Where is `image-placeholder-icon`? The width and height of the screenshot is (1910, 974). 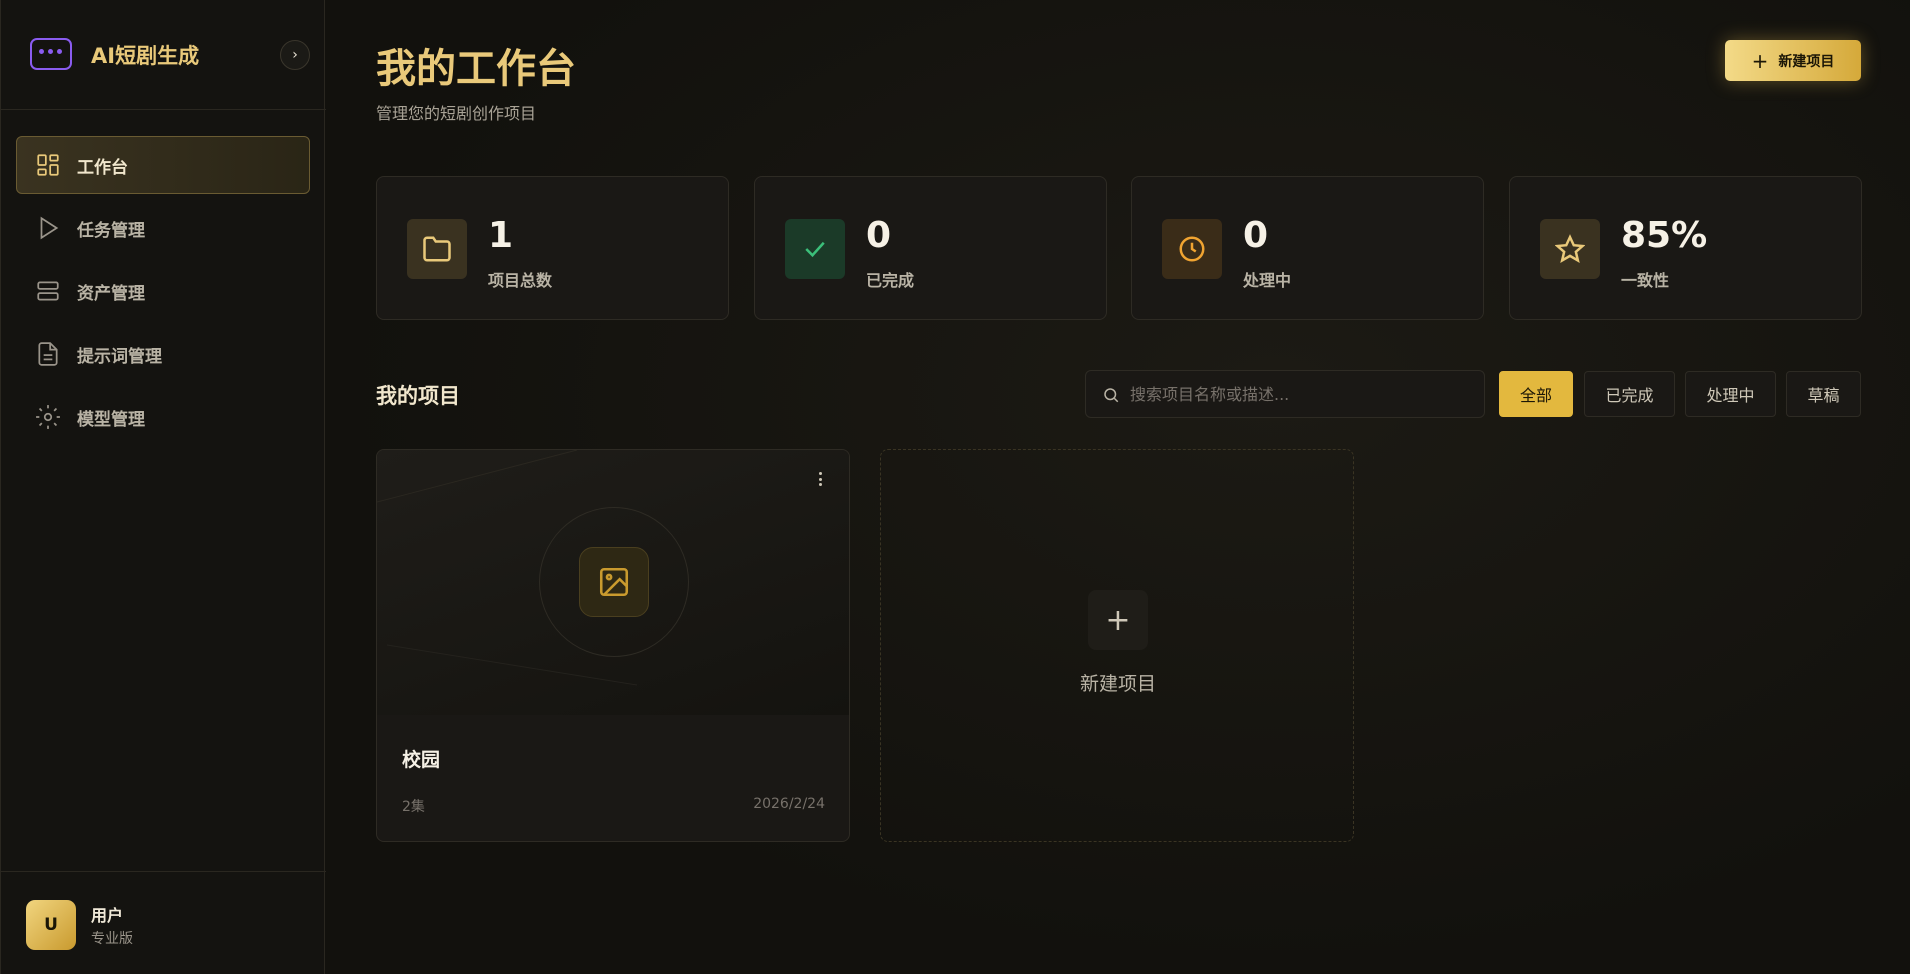 image-placeholder-icon is located at coordinates (614, 582).